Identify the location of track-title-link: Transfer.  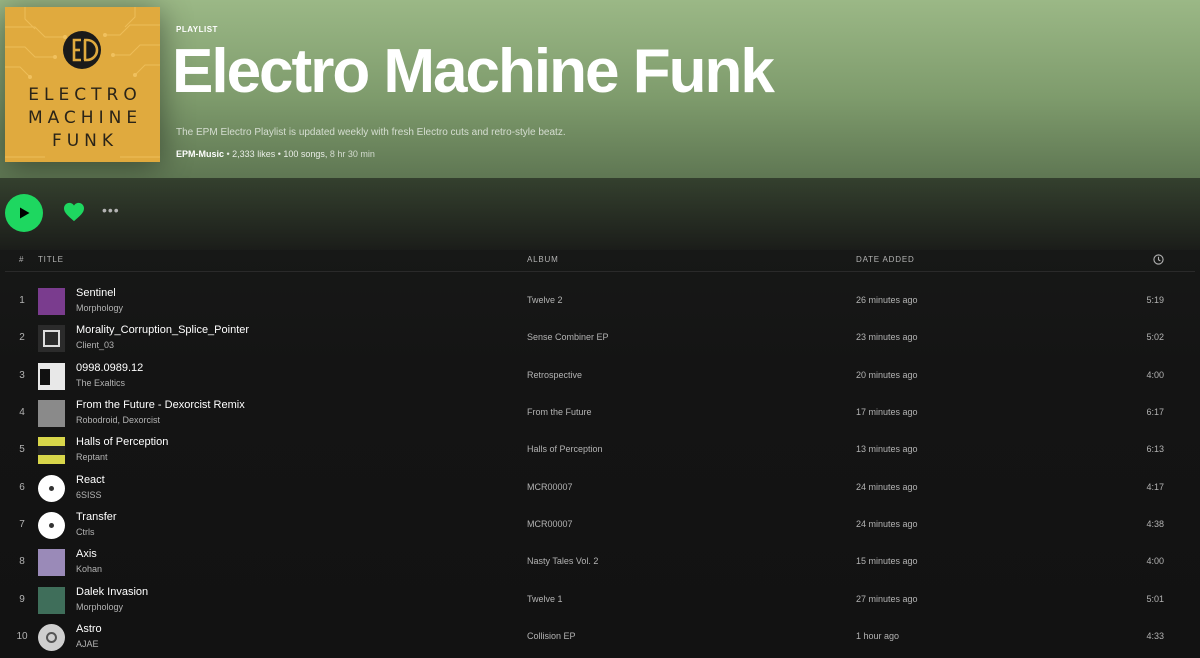
(96, 517).